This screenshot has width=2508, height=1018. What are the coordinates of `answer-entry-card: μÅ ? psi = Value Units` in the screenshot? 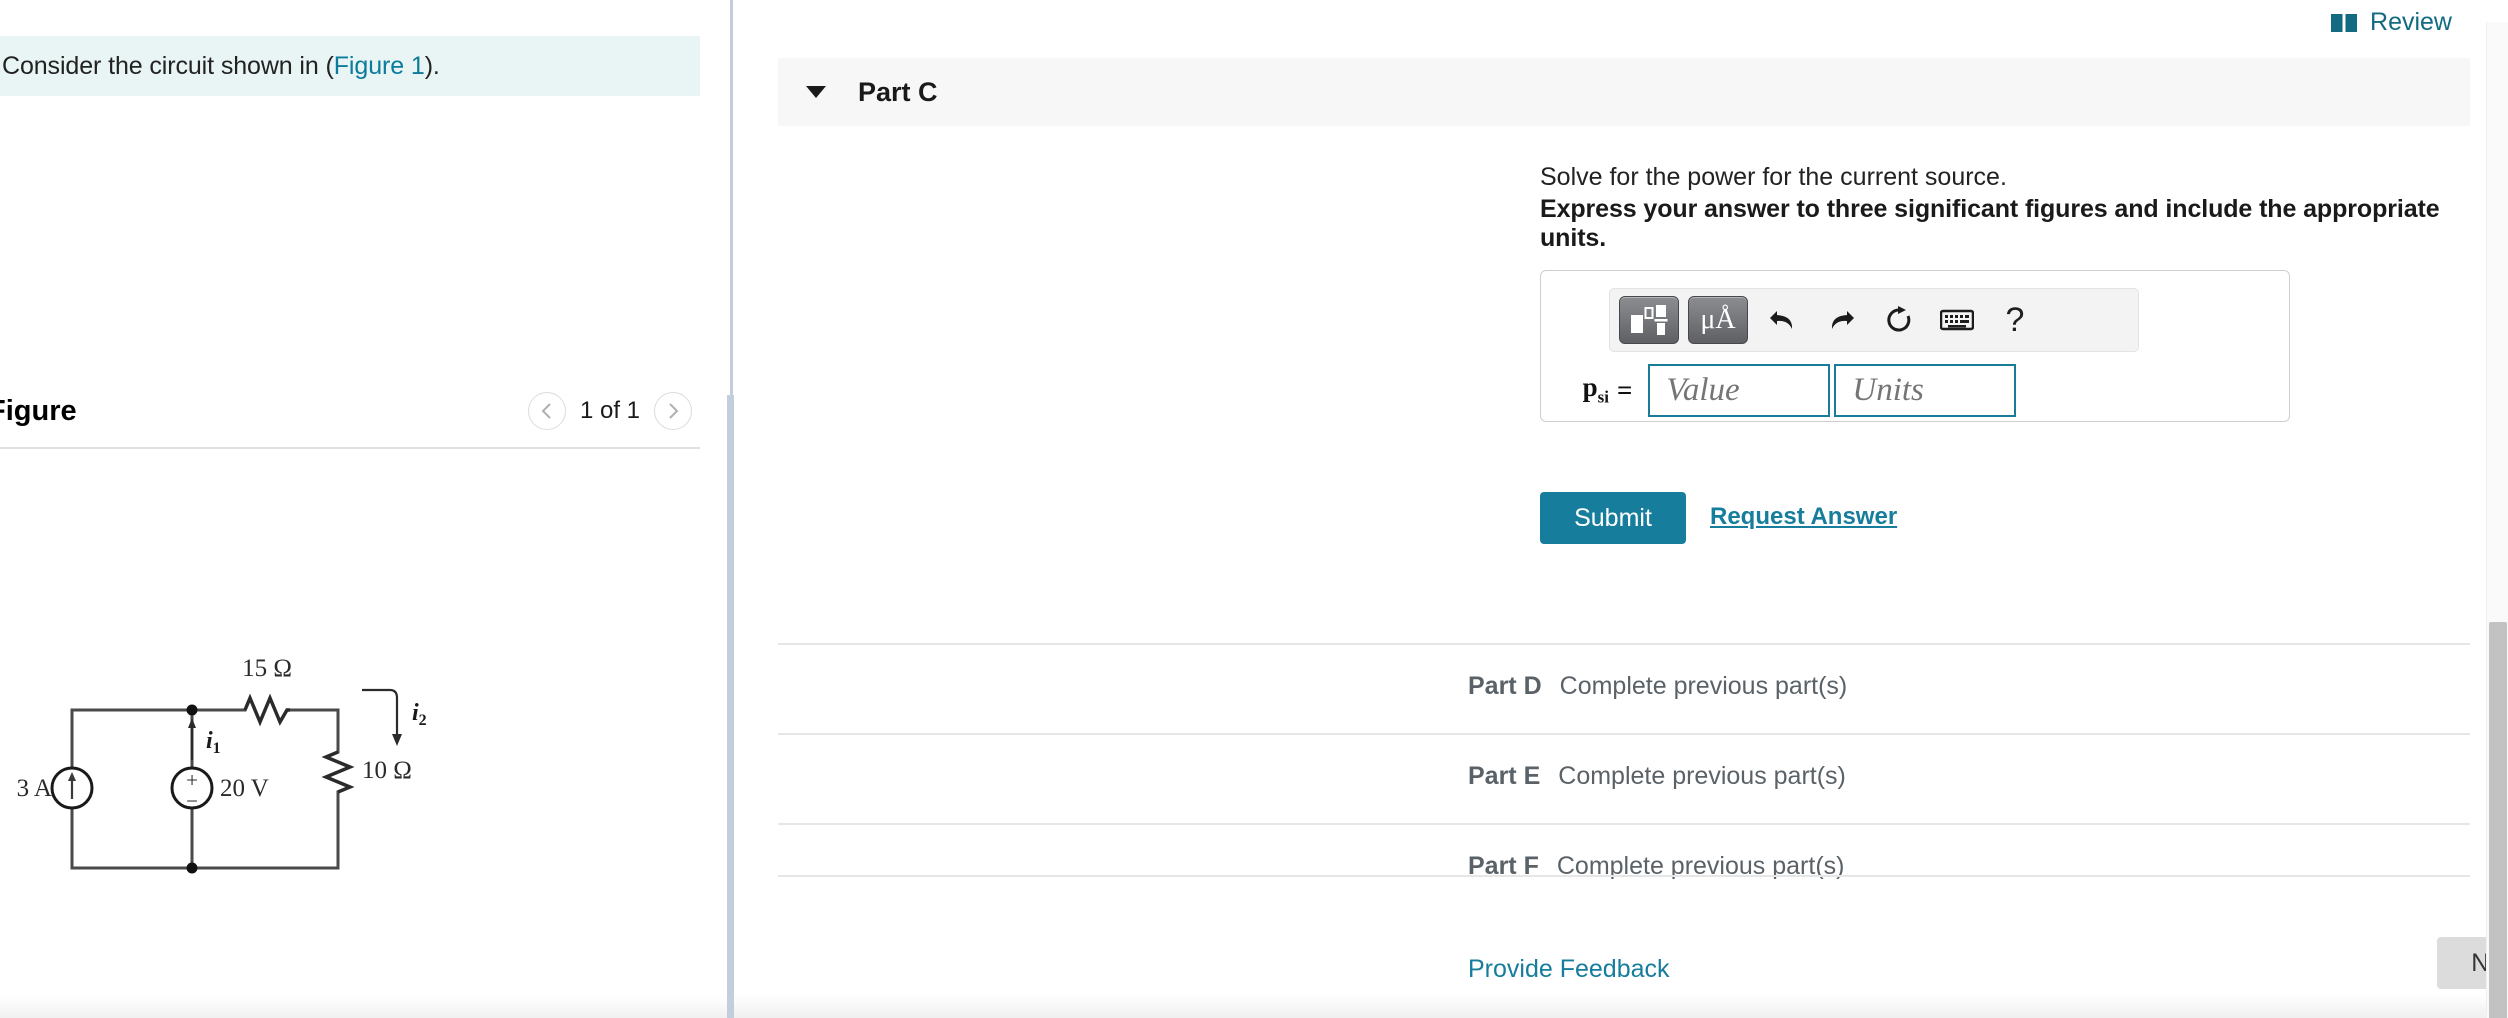 It's located at (1915, 346).